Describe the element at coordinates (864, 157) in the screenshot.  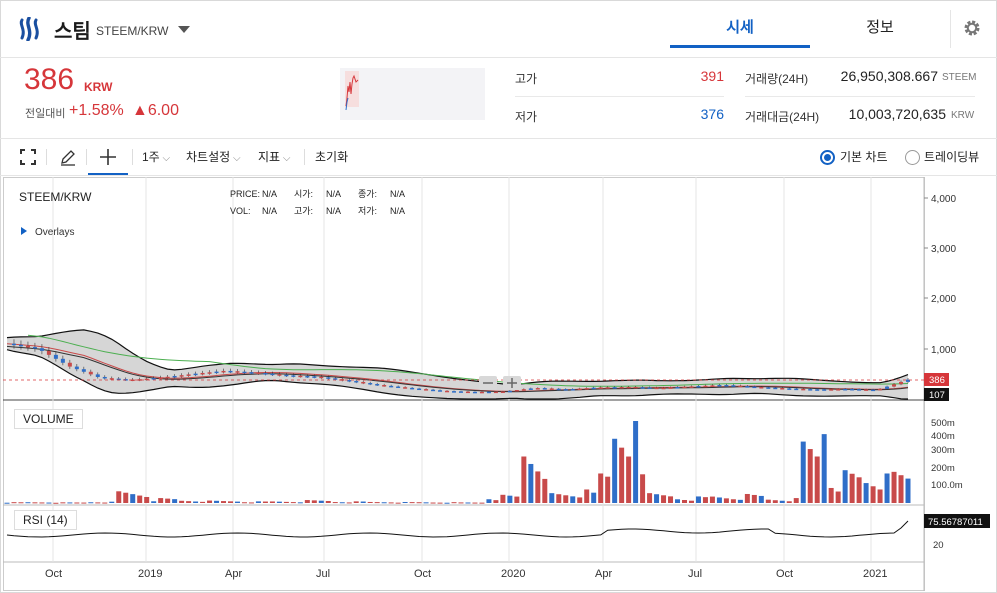
I see `basic-chart-label: 기본 차트` at that location.